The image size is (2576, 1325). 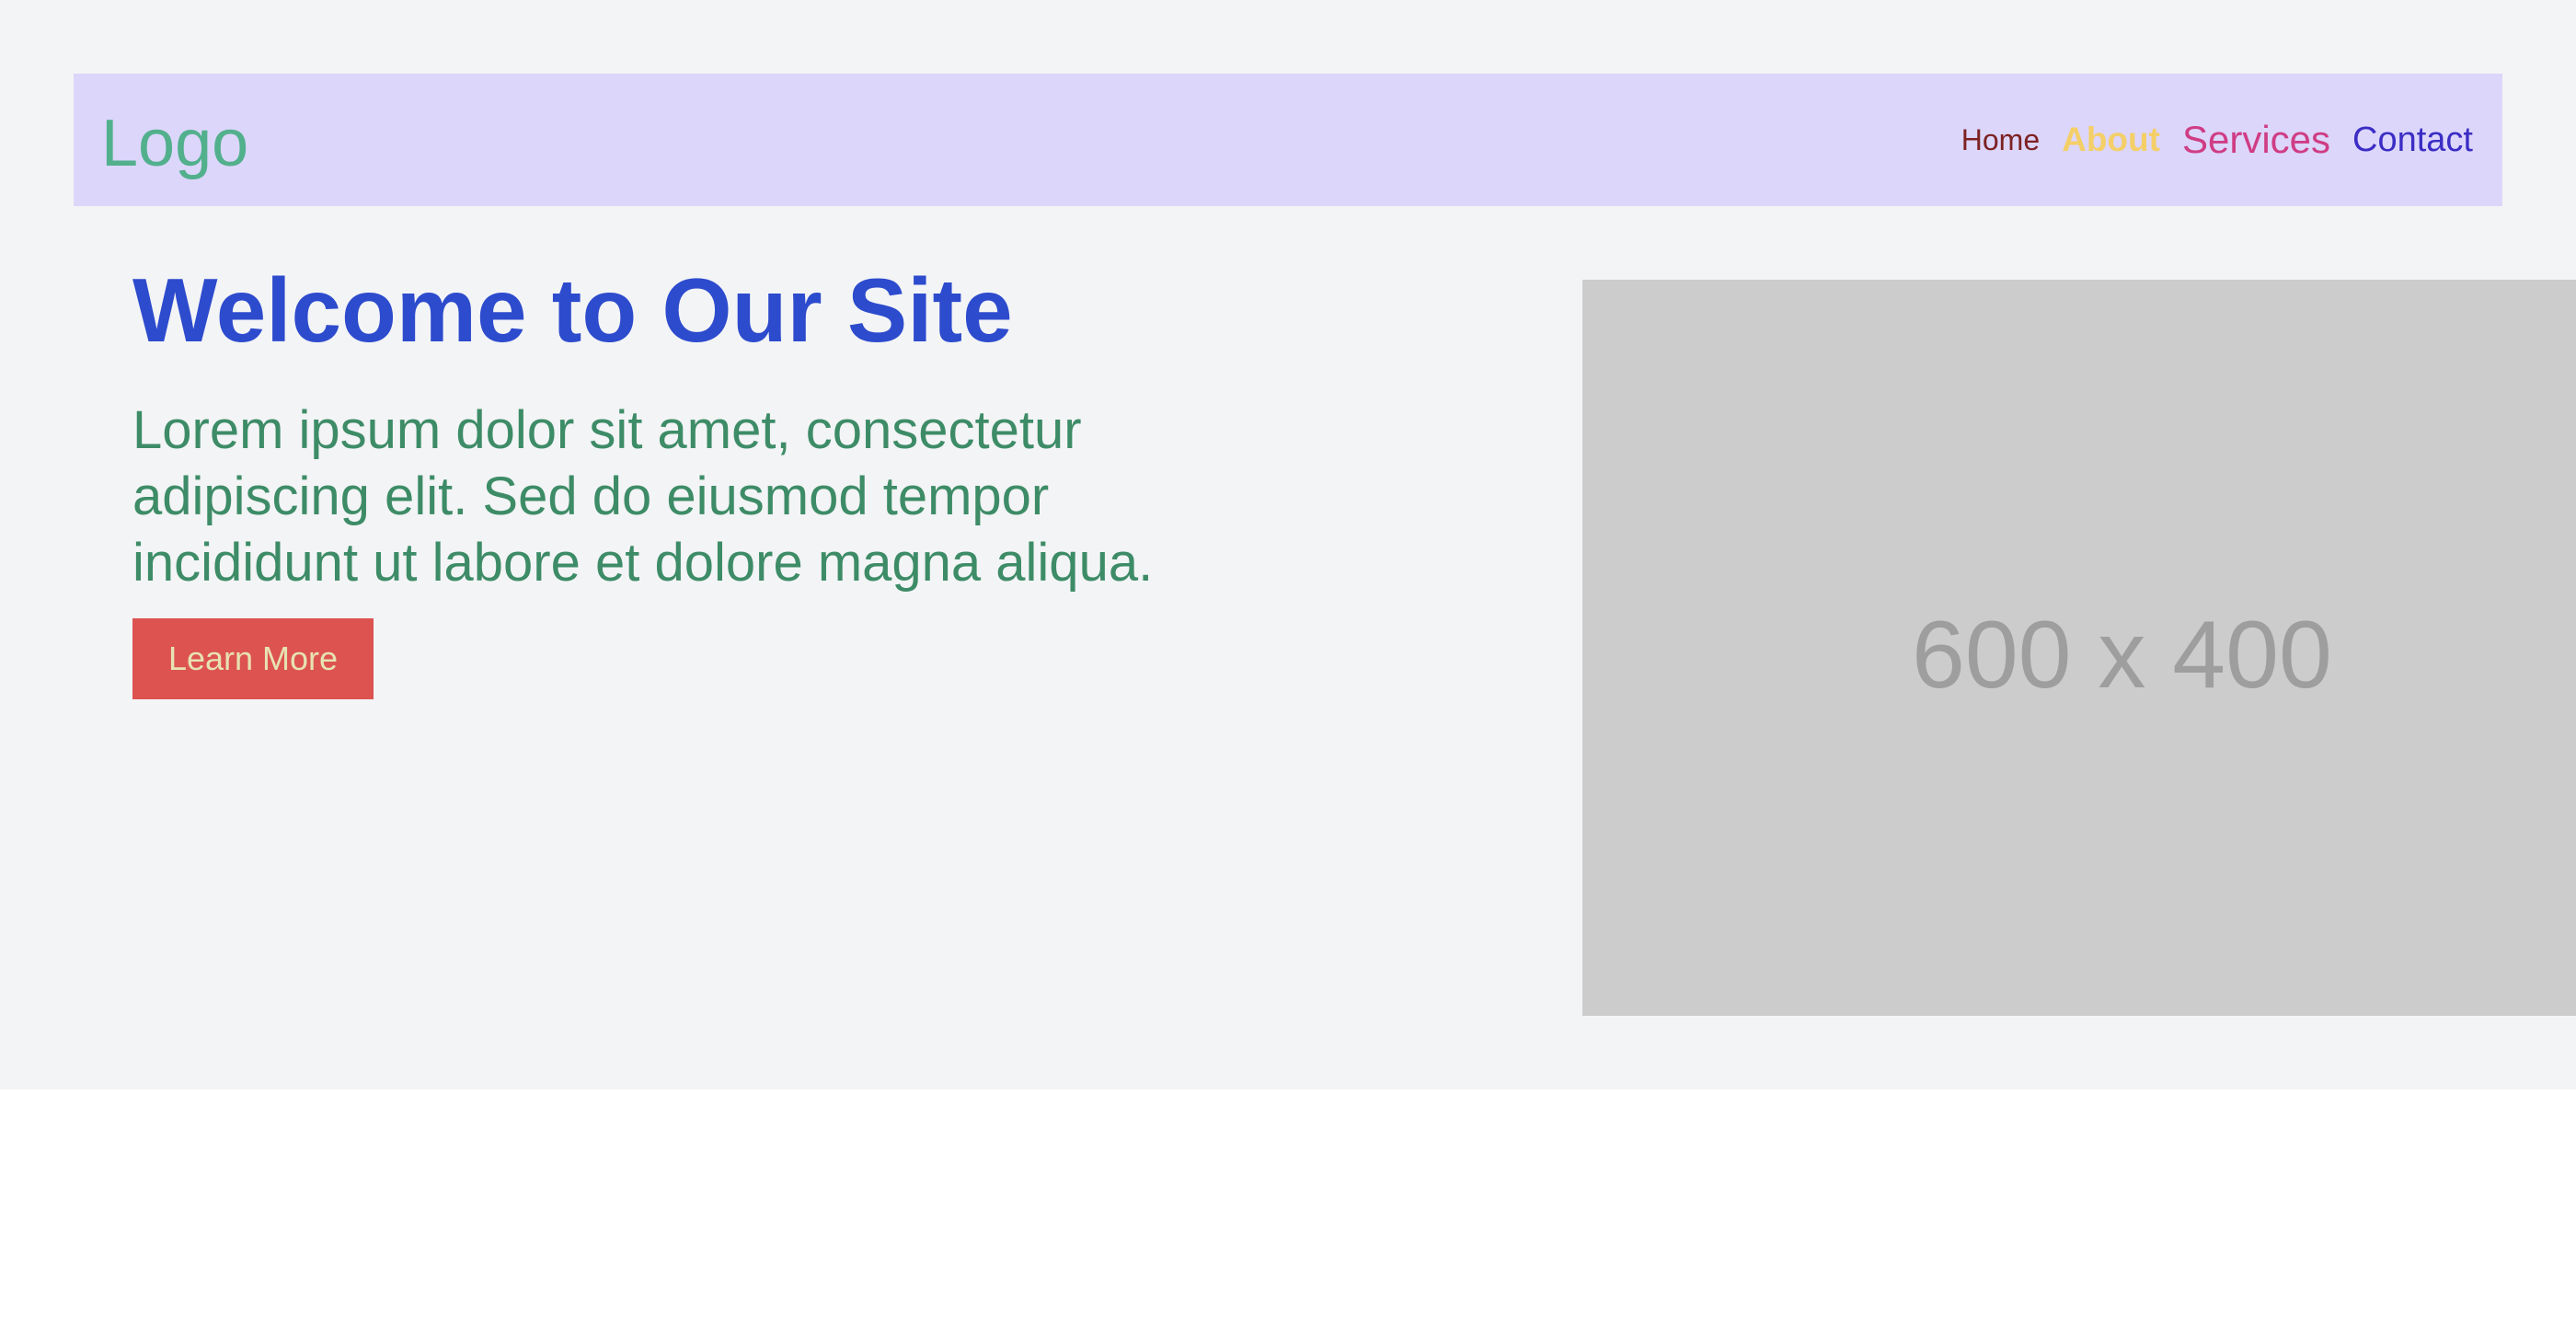 What do you see at coordinates (174, 143) in the screenshot?
I see `logo: Logo` at bounding box center [174, 143].